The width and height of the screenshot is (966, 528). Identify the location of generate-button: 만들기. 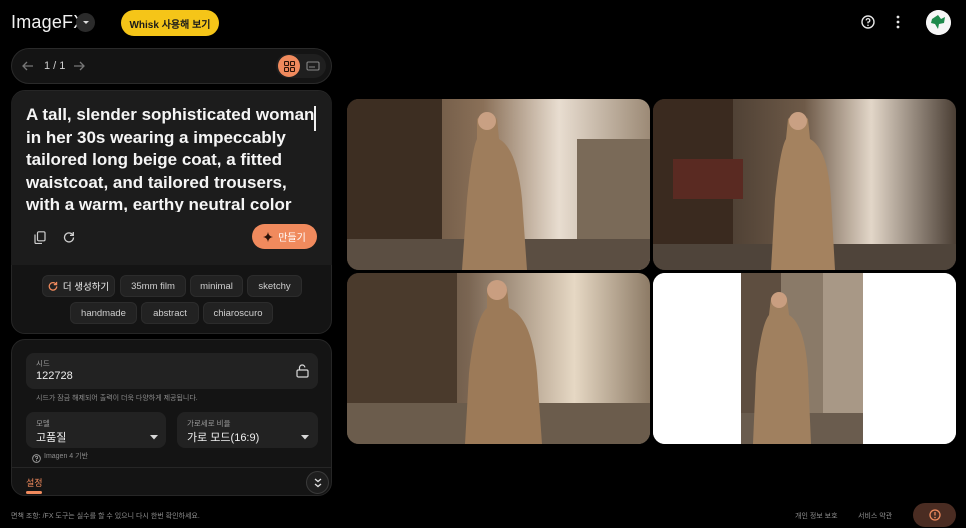
(284, 236).